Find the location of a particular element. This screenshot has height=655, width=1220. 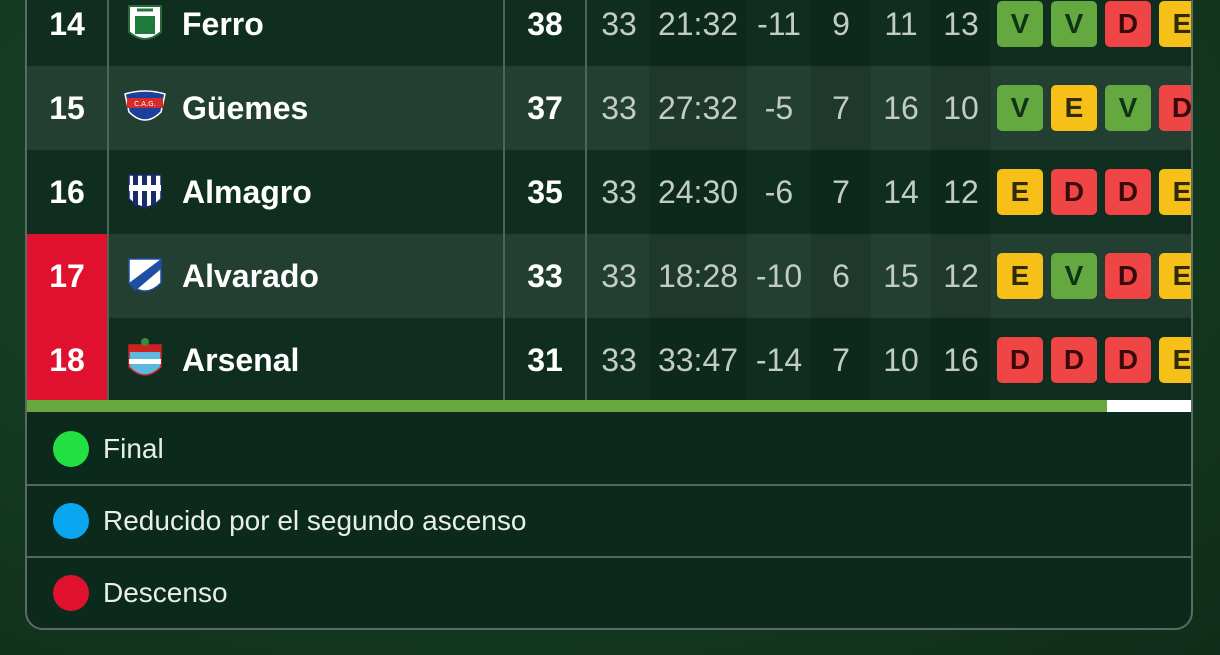

wins-cell: 9 is located at coordinates (841, 33).